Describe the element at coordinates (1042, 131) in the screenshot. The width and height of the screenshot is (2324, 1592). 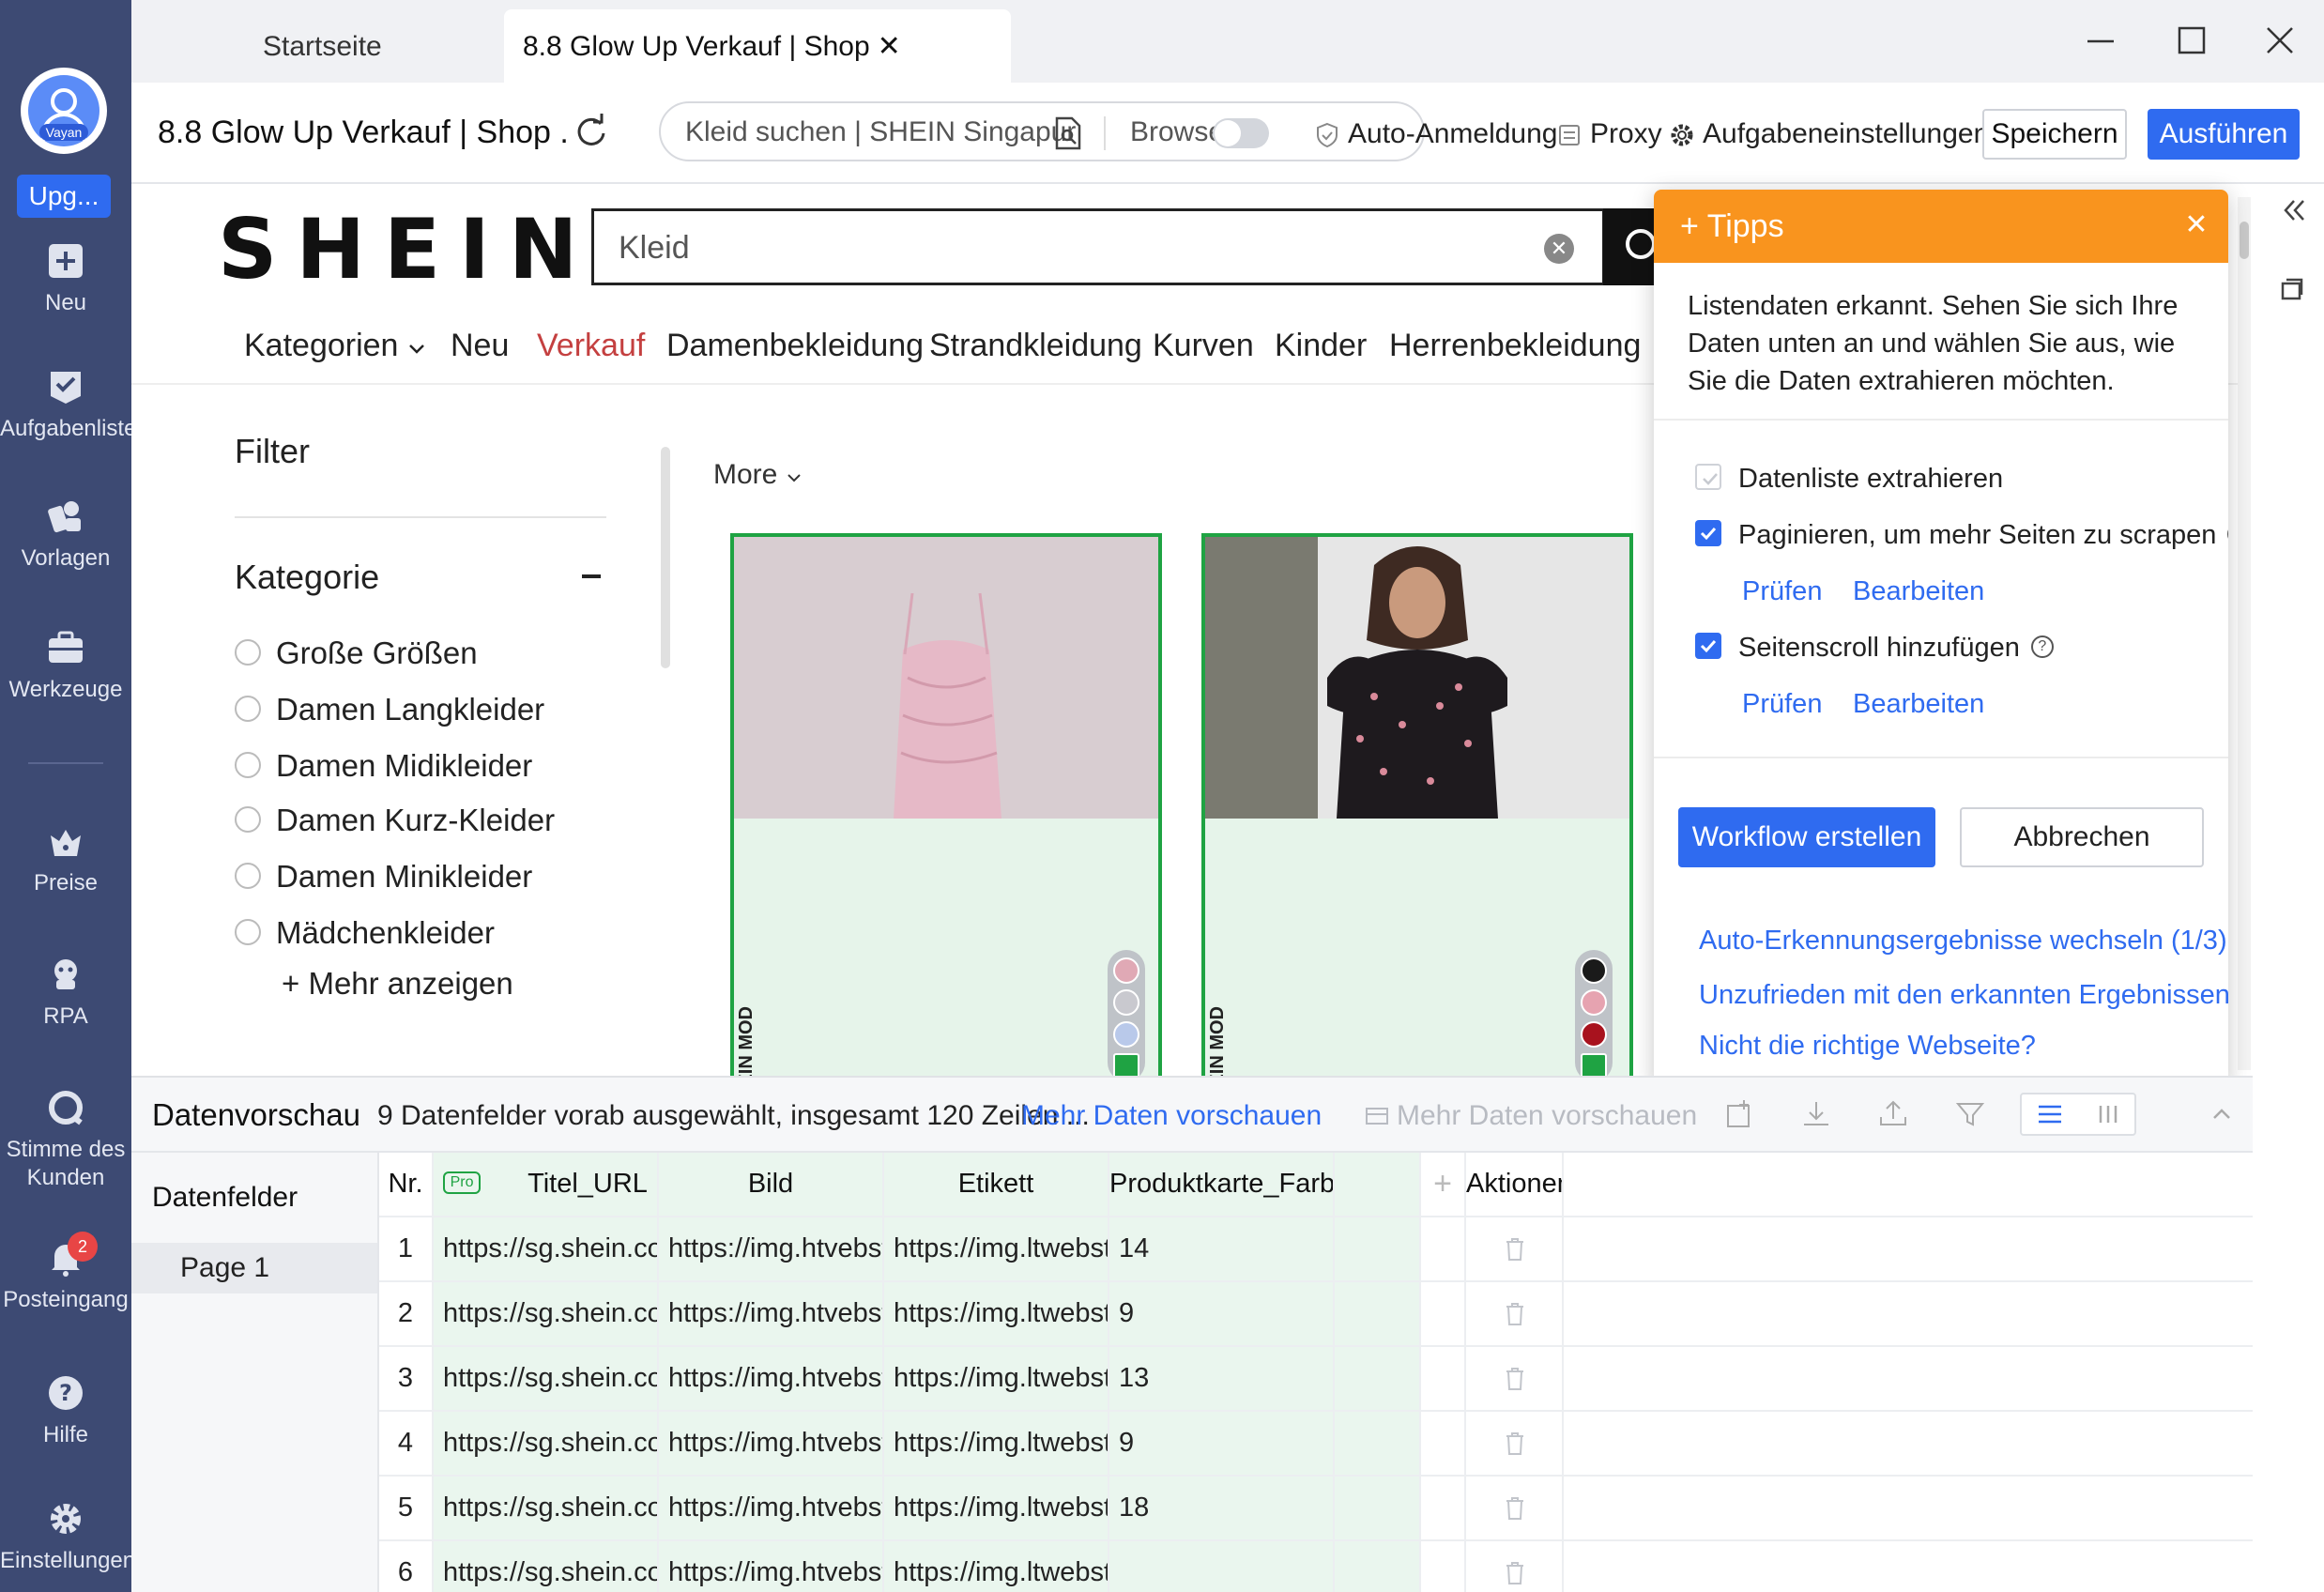
I see `url-bar: Kleid suchen | SHEIN Singapur Browse` at that location.